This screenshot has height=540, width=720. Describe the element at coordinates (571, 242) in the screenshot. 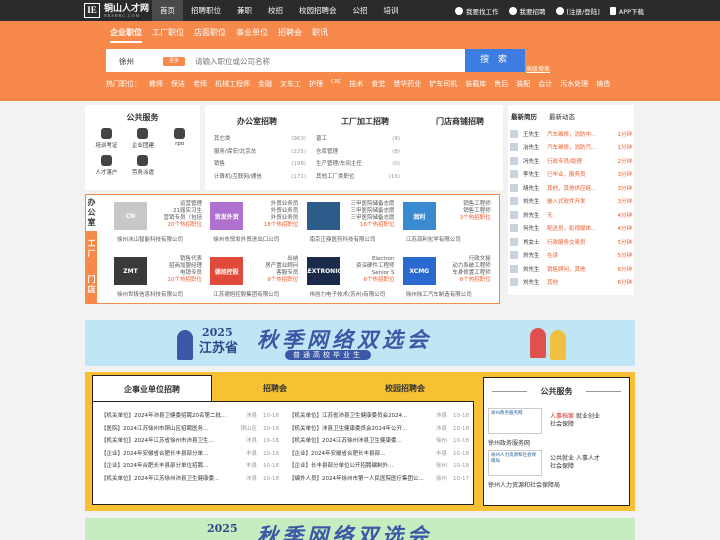

I see `resume-row: 肖女士 行政服务交易员 5分钟` at that location.